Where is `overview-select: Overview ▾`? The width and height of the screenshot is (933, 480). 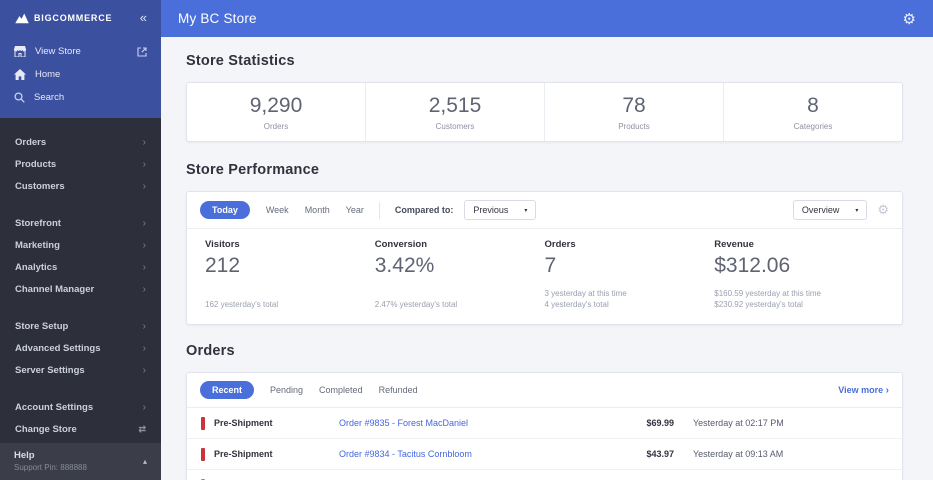 overview-select: Overview ▾ is located at coordinates (830, 210).